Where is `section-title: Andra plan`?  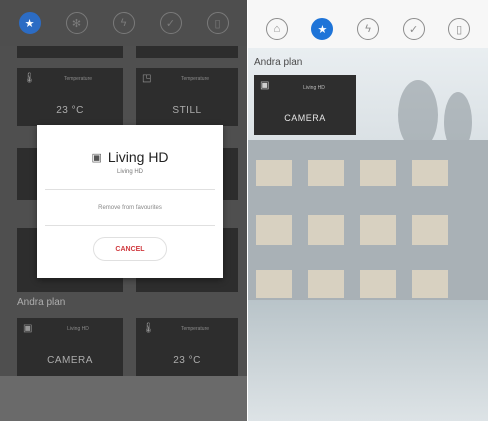
section-title: Andra plan is located at coordinates (278, 62).